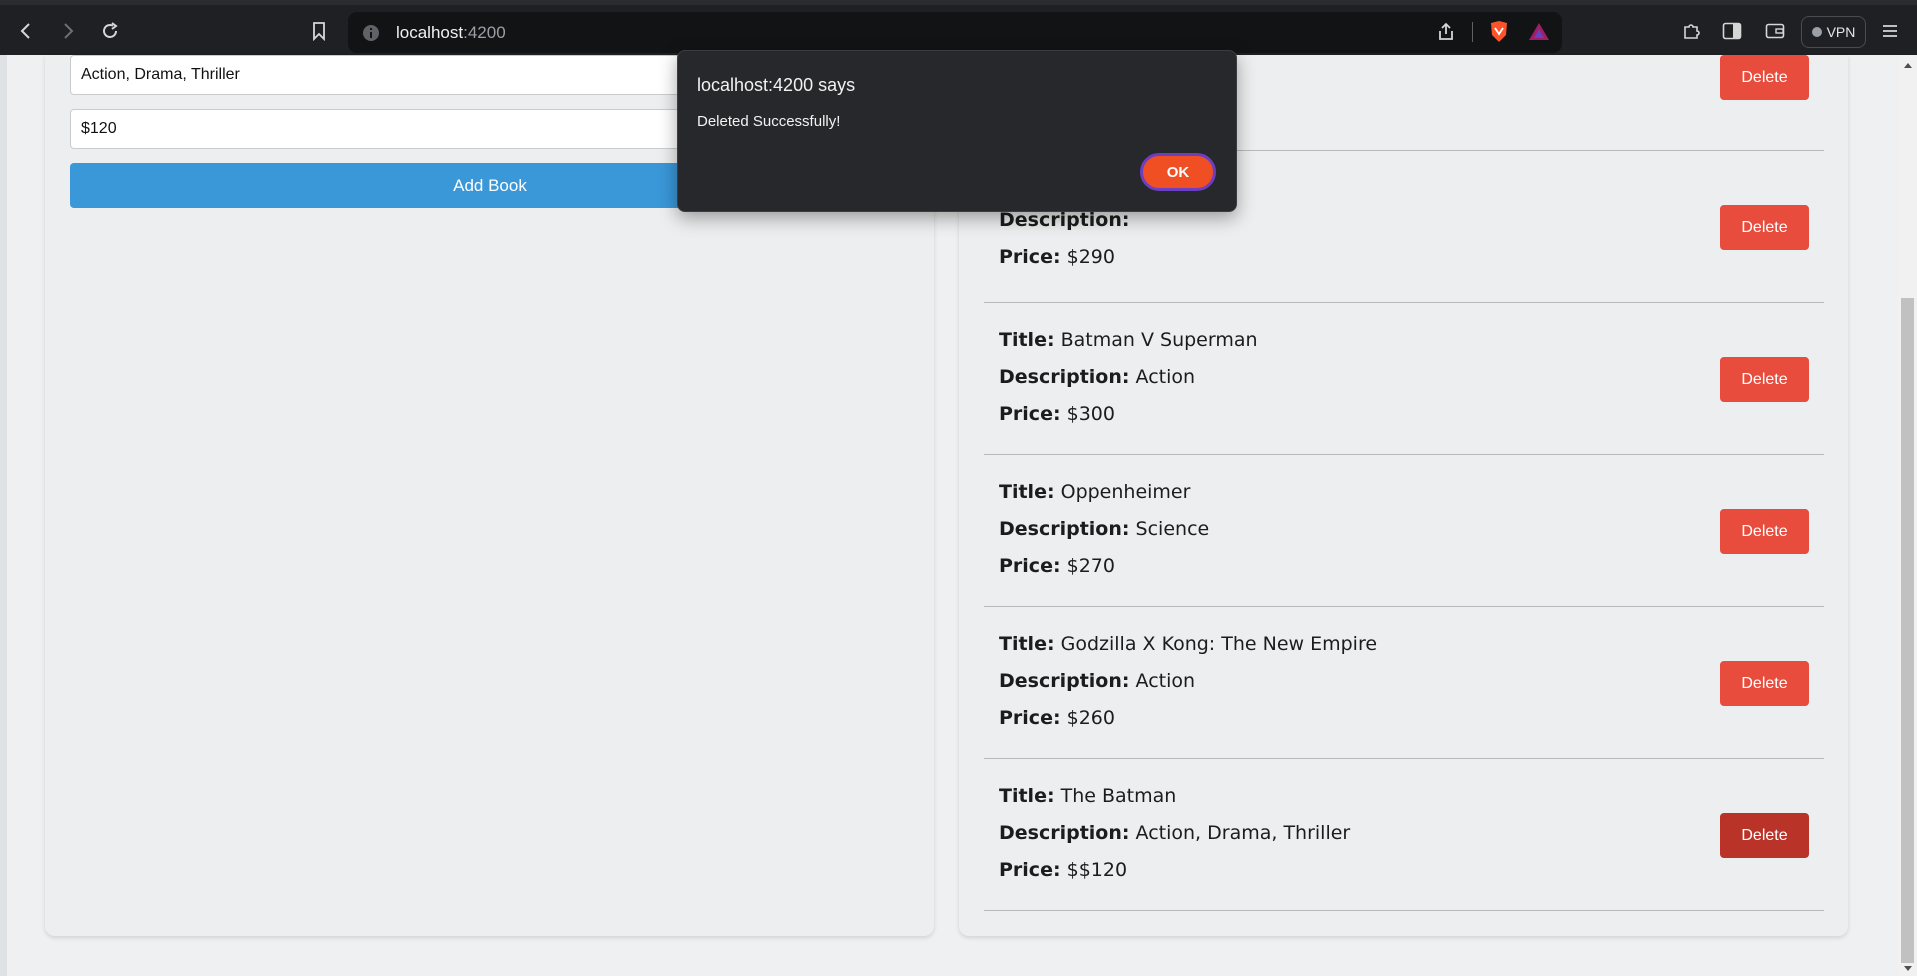 This screenshot has width=1917, height=976. I want to click on rewards-icon, so click(1539, 32).